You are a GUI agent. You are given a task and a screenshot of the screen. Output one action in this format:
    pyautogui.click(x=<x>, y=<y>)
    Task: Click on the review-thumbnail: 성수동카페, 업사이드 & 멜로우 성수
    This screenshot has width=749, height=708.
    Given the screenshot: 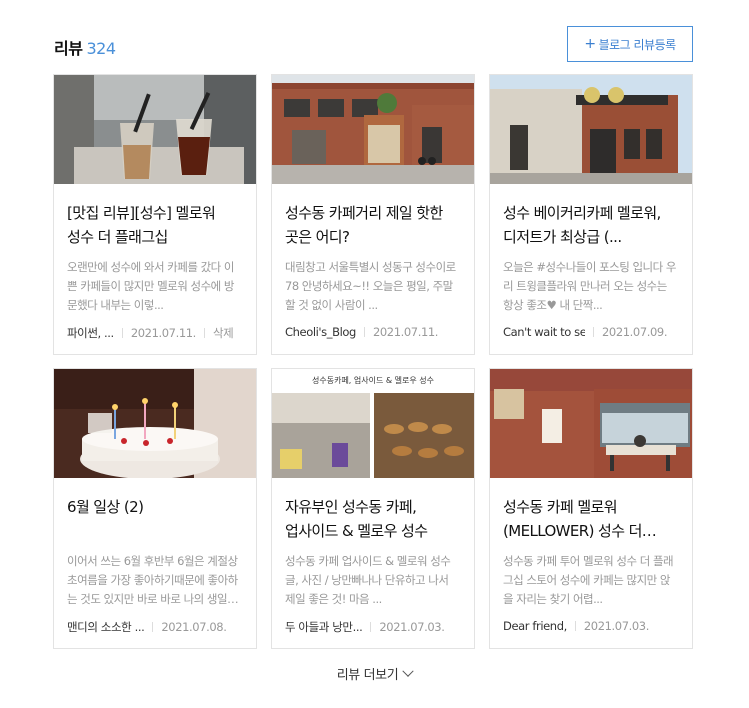 What is the action you would take?
    pyautogui.click(x=373, y=423)
    